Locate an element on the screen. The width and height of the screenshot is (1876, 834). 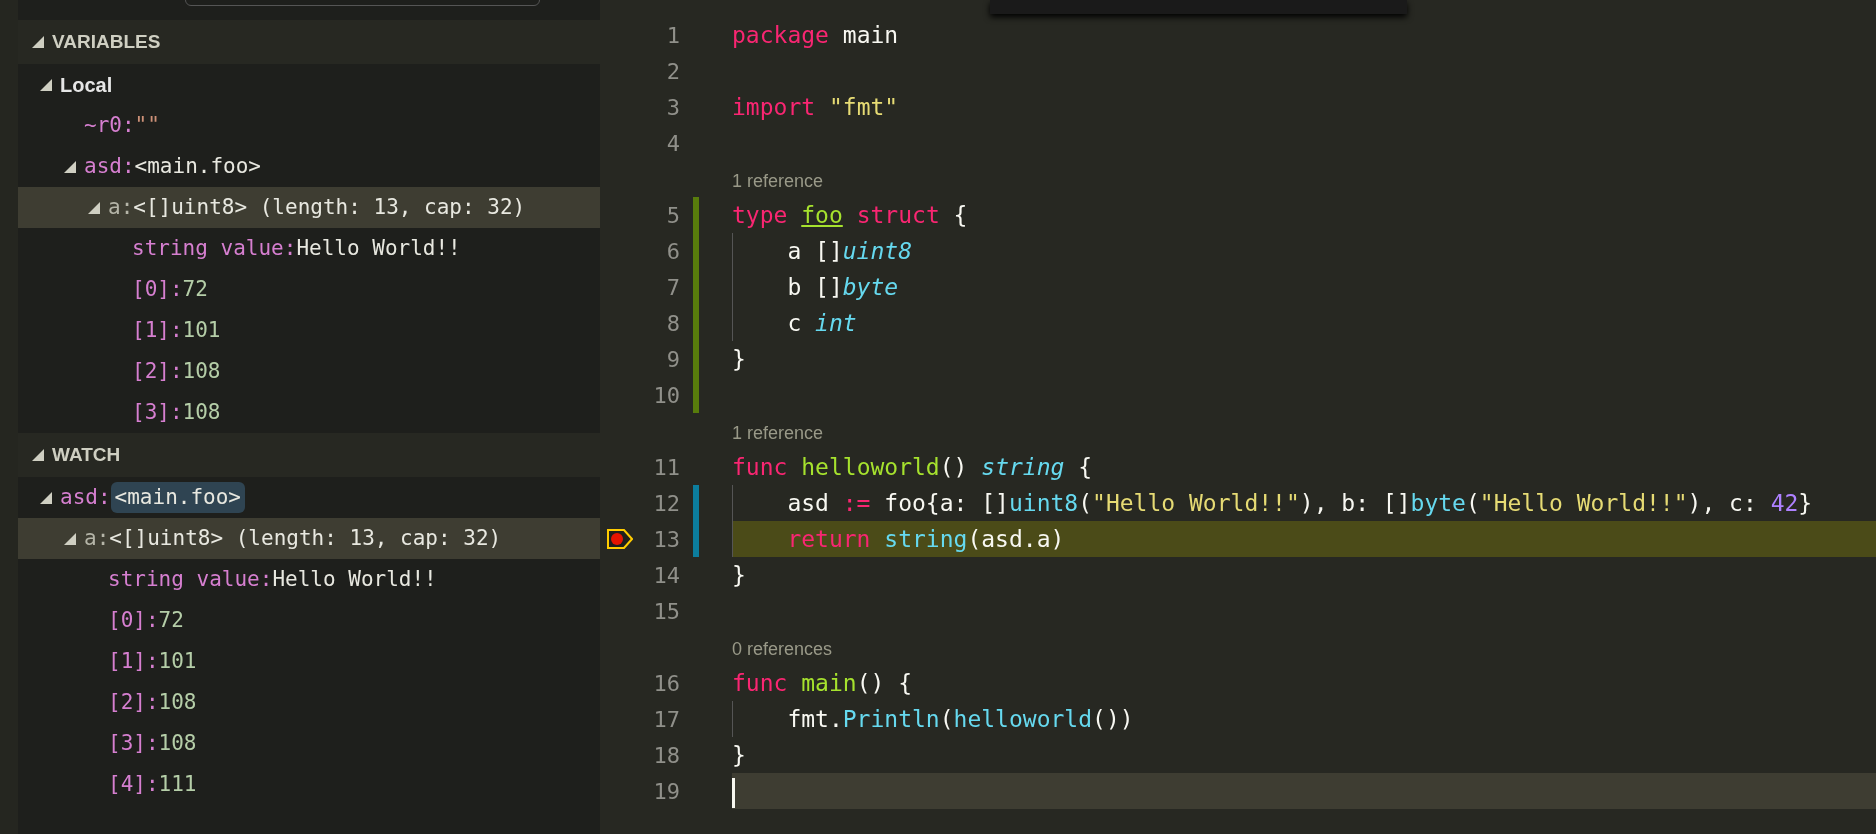
tree-item: [4]:111 is located at coordinates (309, 784).